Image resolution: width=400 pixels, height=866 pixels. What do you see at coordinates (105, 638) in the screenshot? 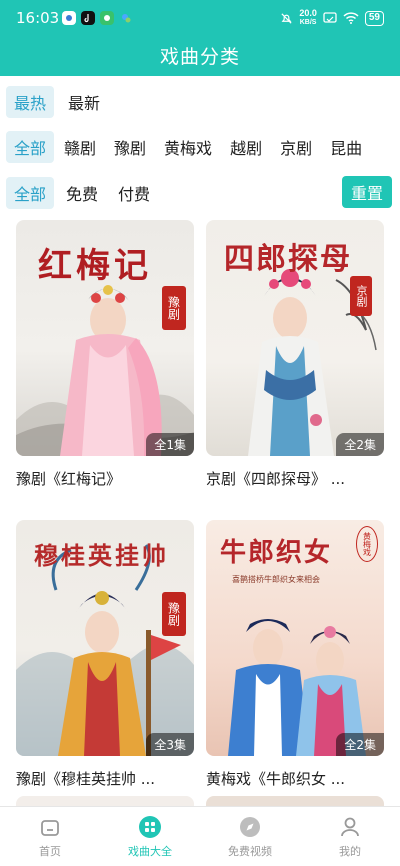
I see `opera-poster: 穆桂英挂帅 豫剧 全3集` at bounding box center [105, 638].